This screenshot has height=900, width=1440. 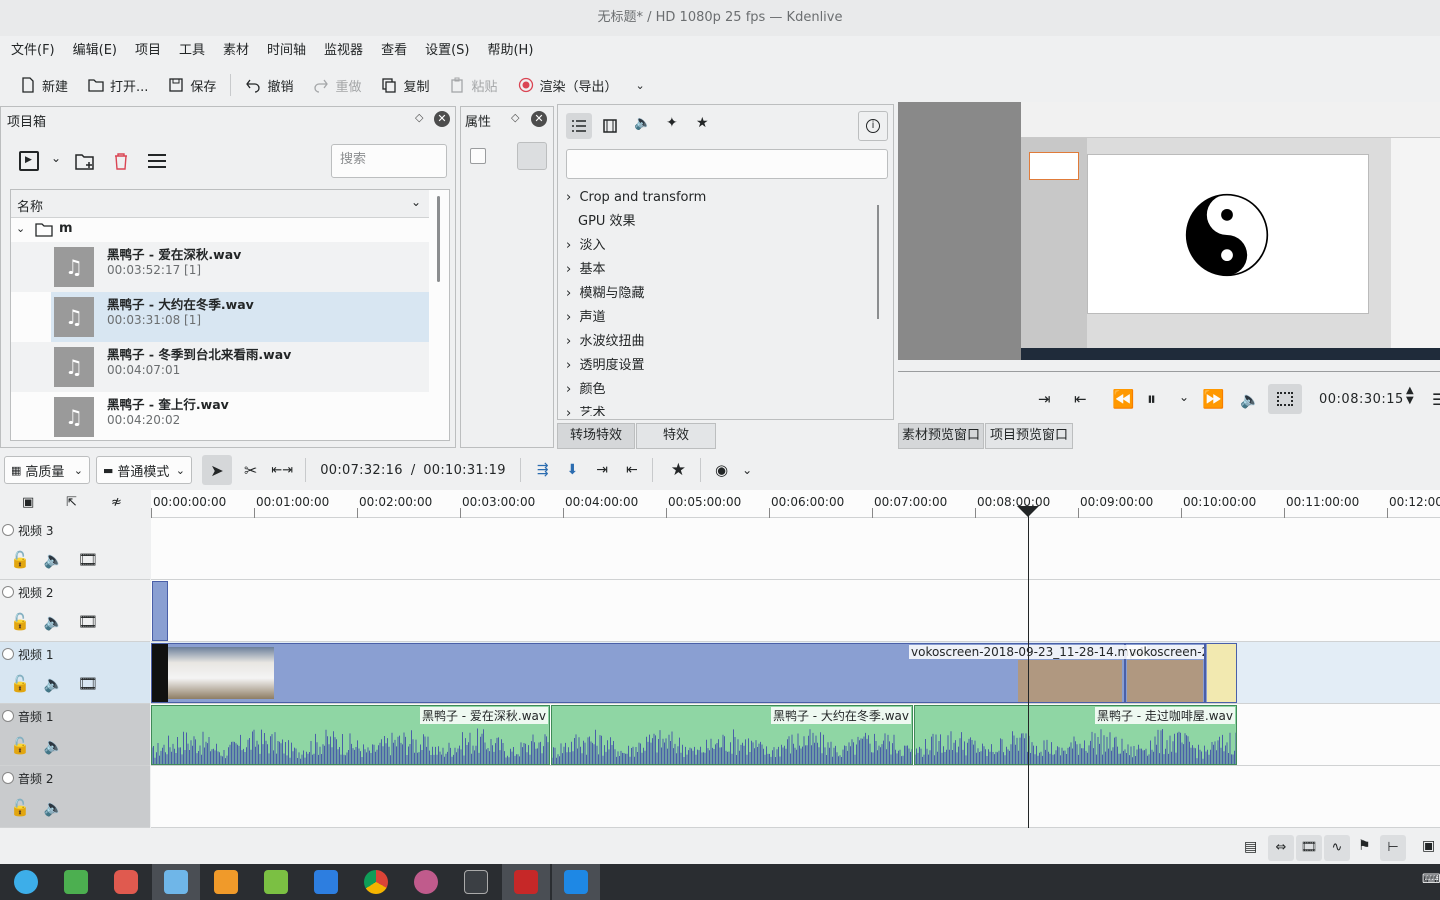 What do you see at coordinates (220, 367) in the screenshot?
I see `bin-clip-row: ♫ 黑鸭子 - 冬季到台北来看雨.wav 00:04:07:01` at bounding box center [220, 367].